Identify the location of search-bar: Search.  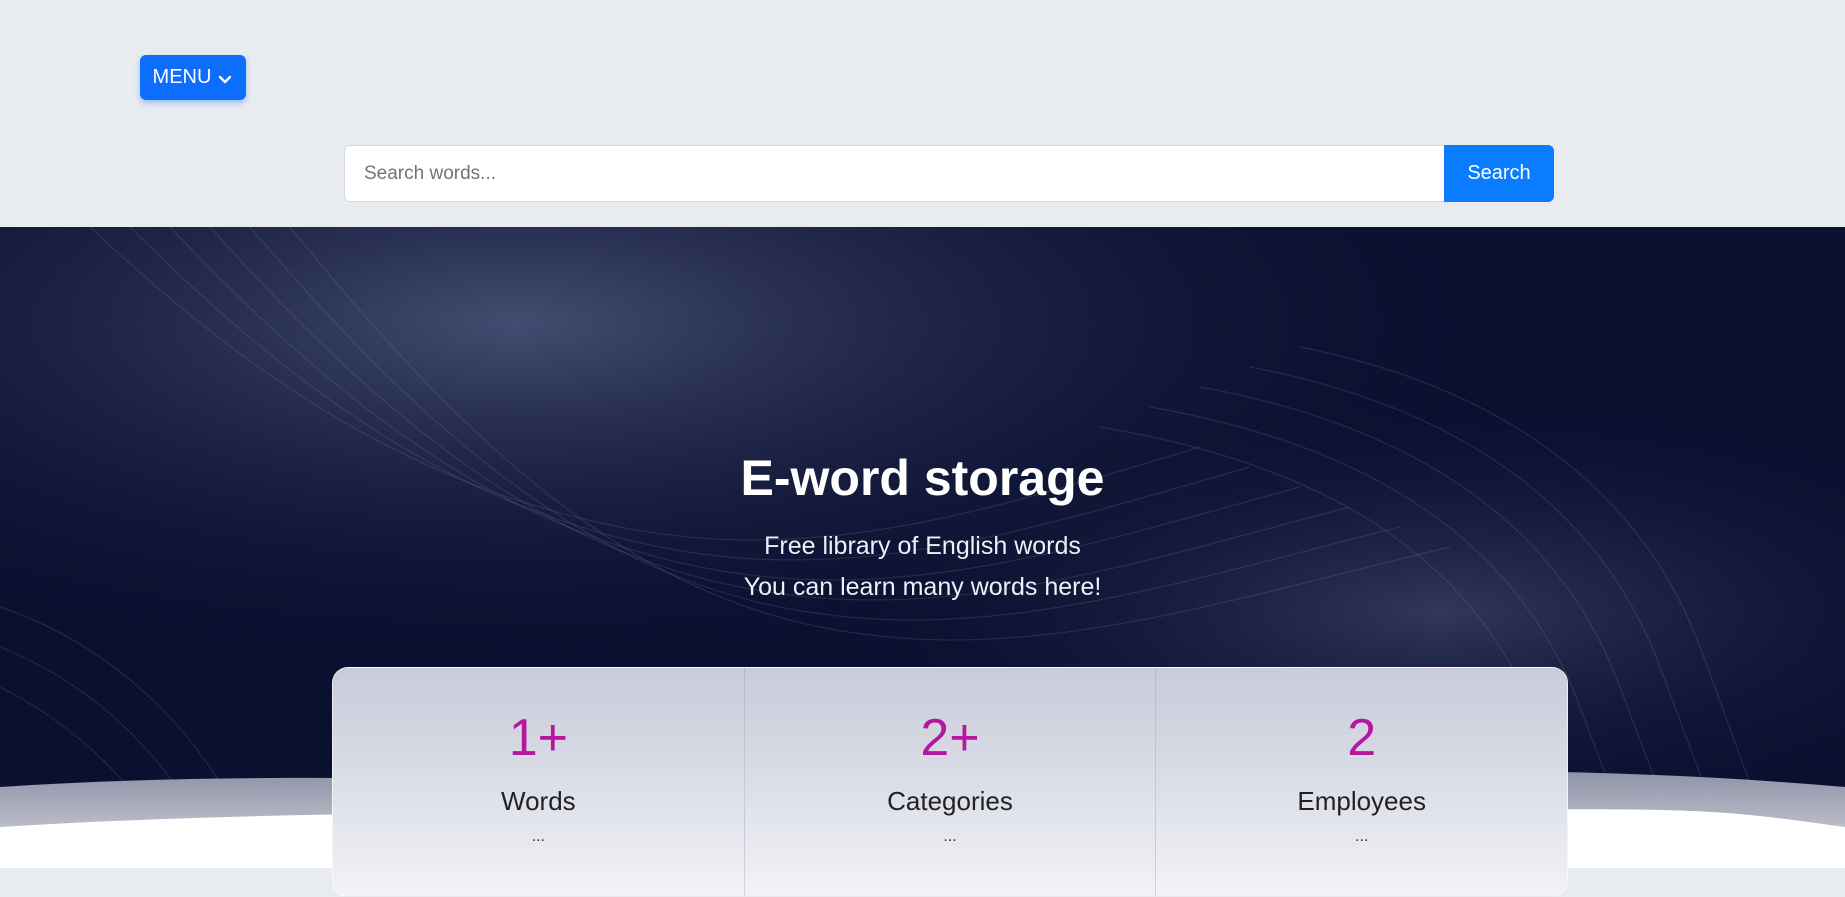
(949, 173).